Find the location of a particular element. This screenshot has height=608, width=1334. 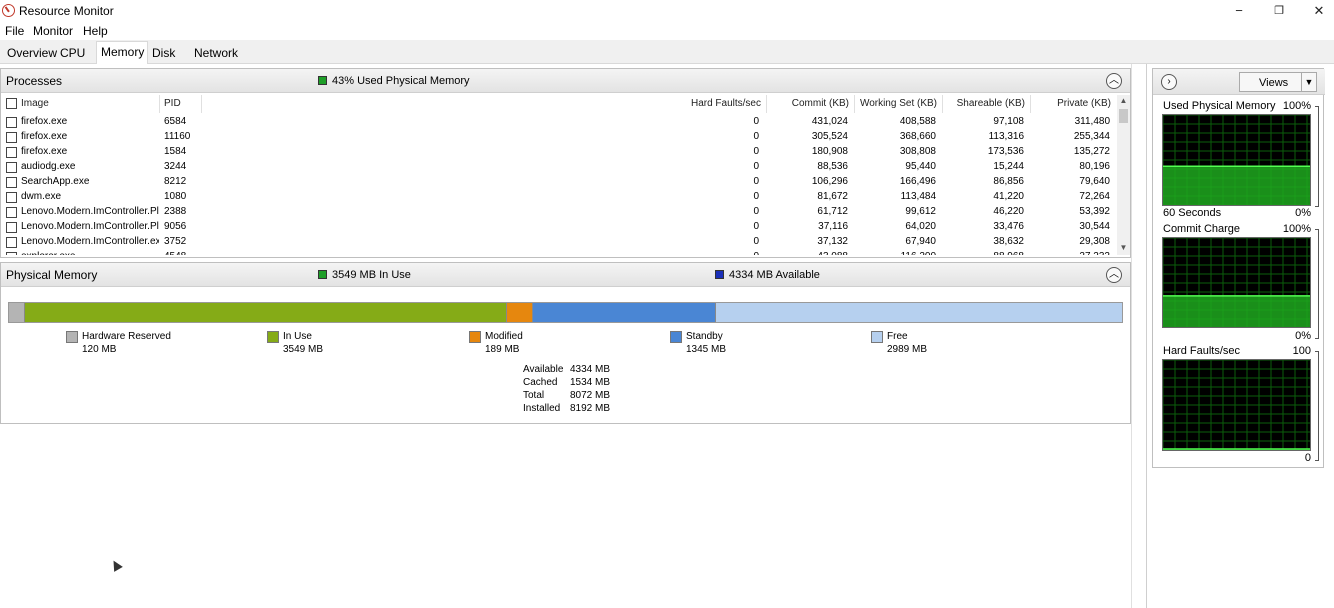

legend-value: 2989 MB is located at coordinates (907, 349).